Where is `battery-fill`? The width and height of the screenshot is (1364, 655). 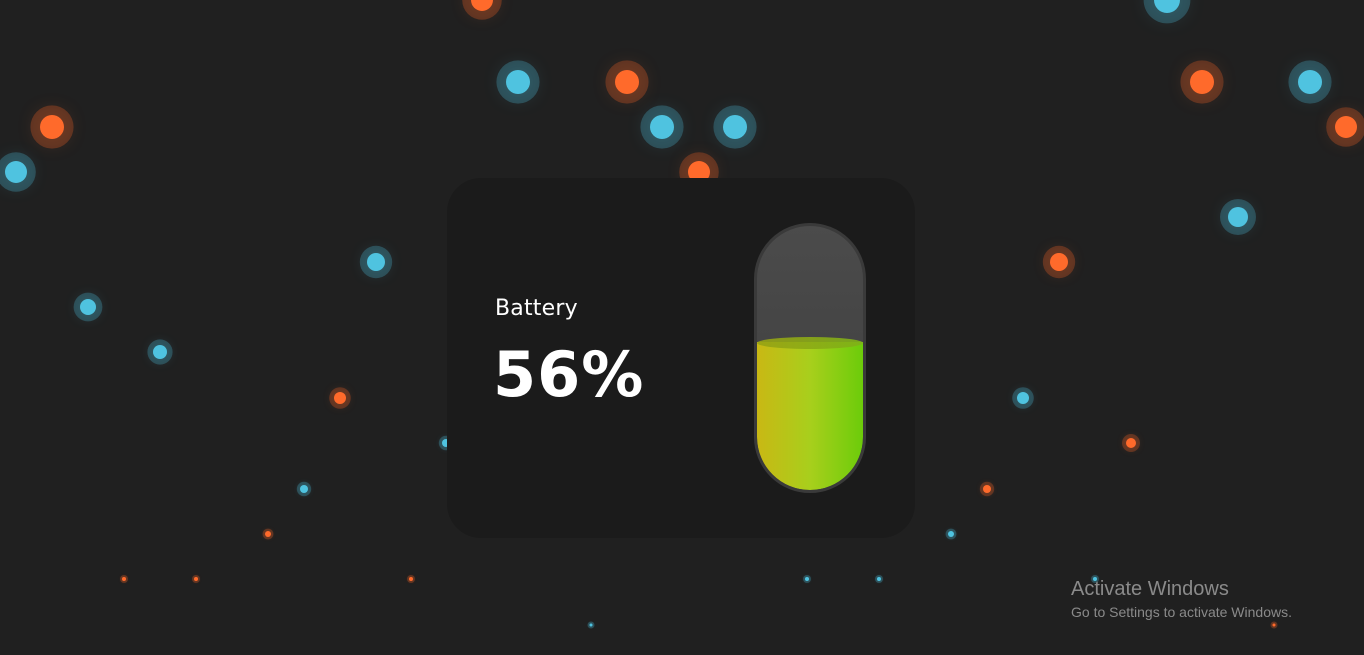
battery-fill is located at coordinates (810, 413).